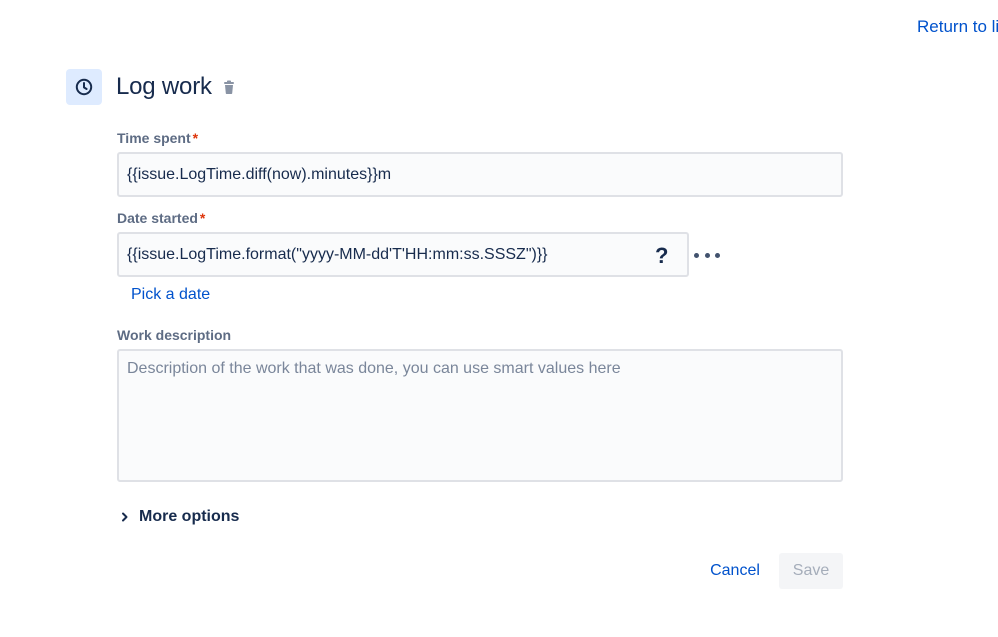  I want to click on time-spent-value: {{issue.LogTime.diff(now).minutes}}m, so click(259, 174).